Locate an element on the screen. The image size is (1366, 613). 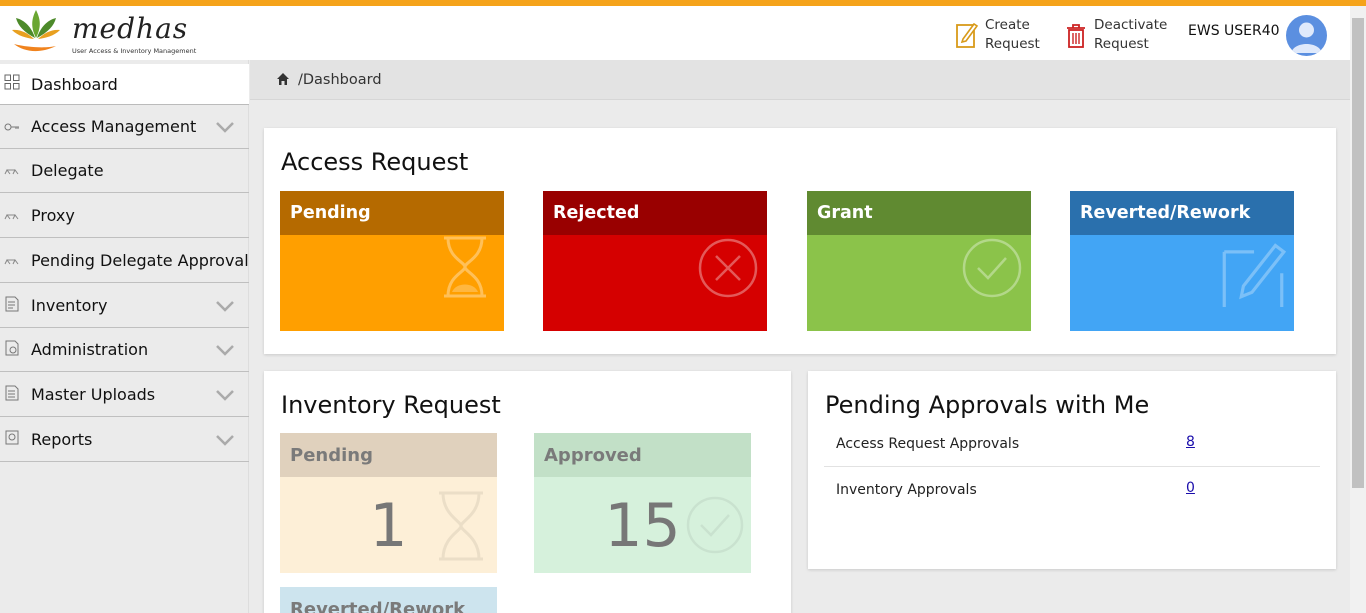
inventory-request-title: Inventory Request is located at coordinates (391, 405).